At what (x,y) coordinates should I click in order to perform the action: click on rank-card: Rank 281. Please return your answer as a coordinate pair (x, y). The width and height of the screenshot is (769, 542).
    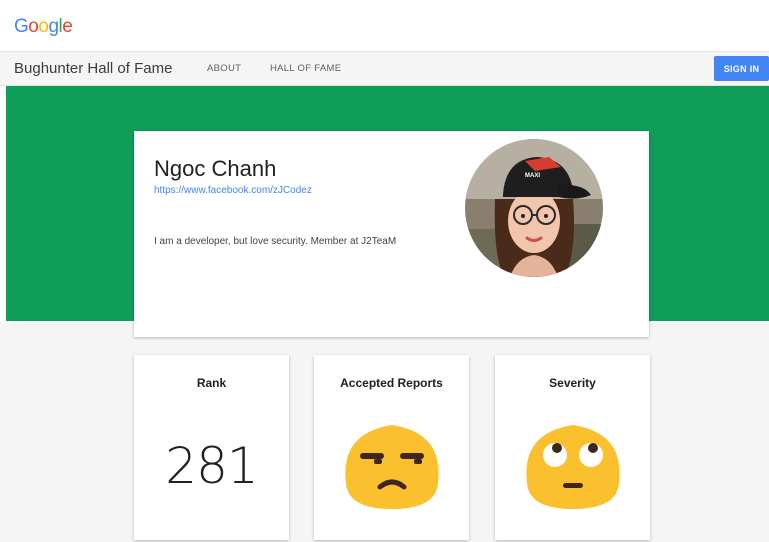
    Looking at the image, I should click on (211, 447).